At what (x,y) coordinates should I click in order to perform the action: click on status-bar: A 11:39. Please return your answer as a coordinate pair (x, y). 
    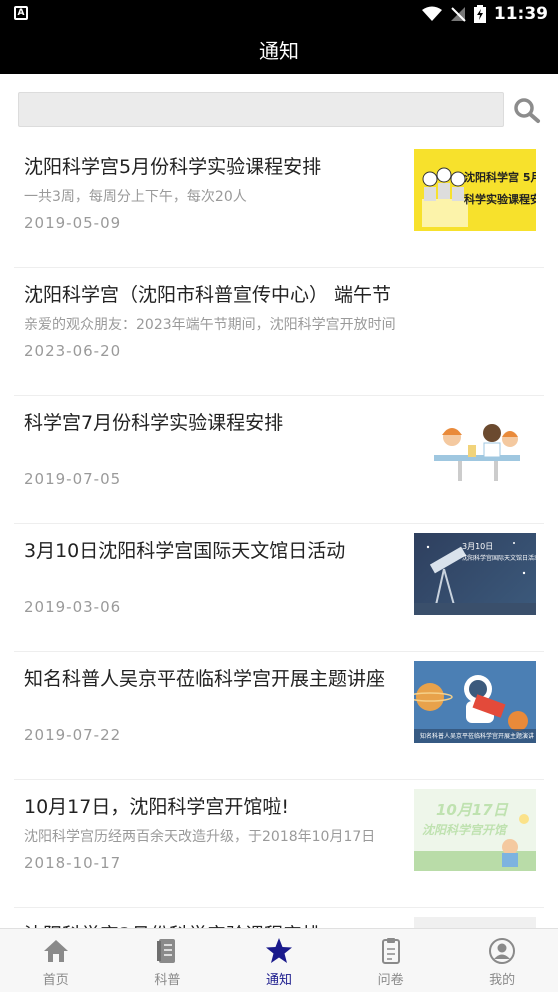
    Looking at the image, I should click on (279, 14).